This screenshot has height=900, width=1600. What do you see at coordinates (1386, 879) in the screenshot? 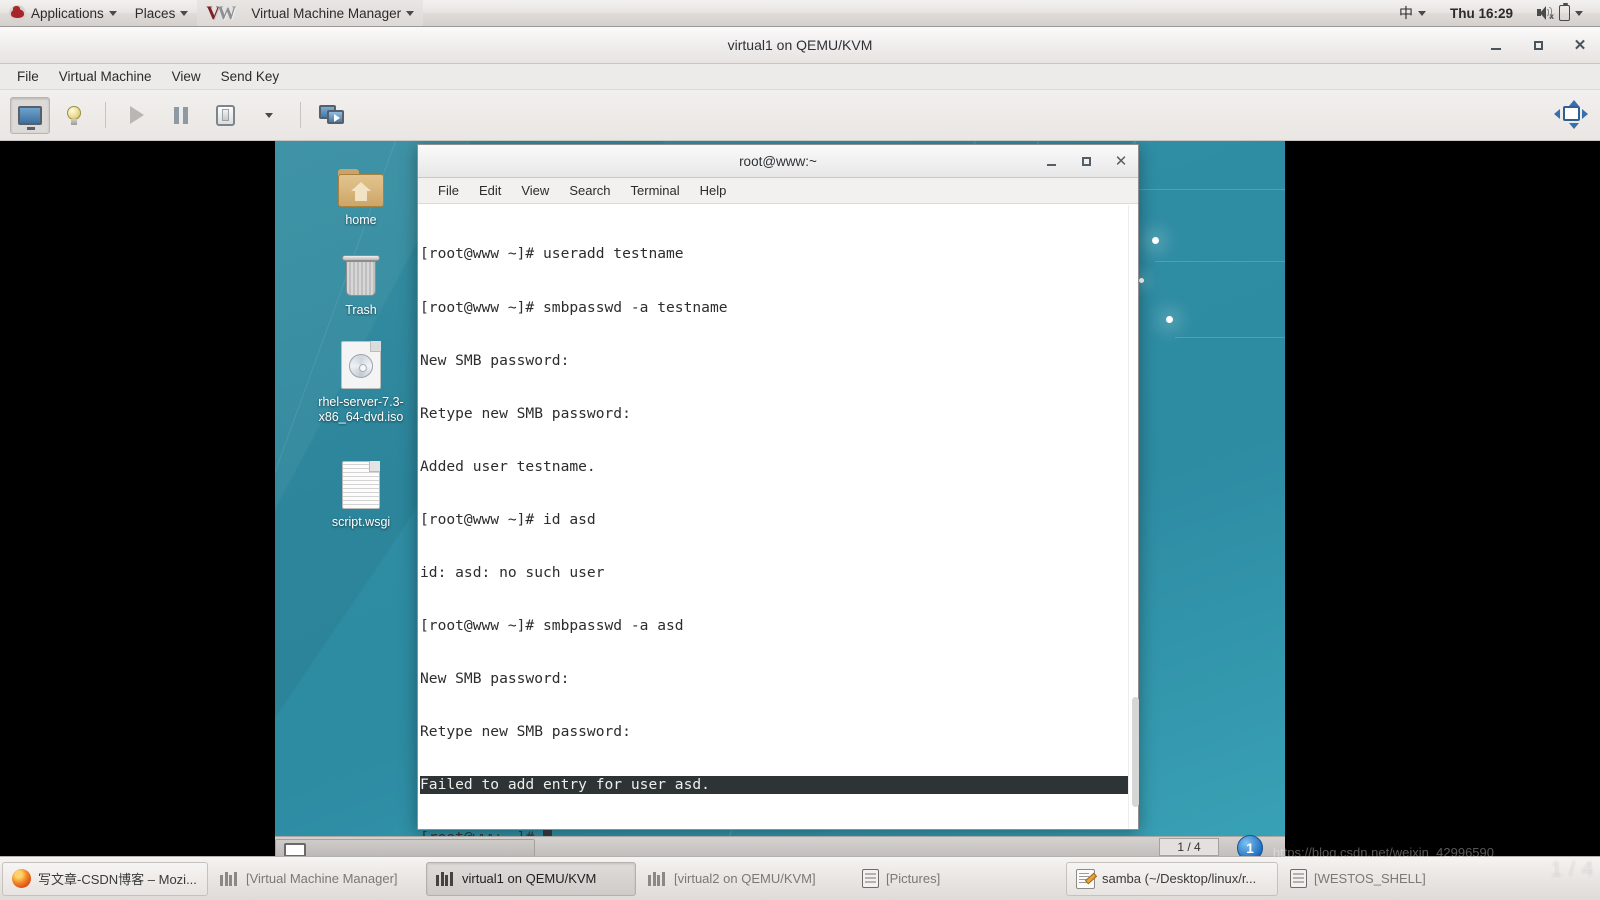
I see `taskbar-item-westos-shell: [WESTOS_SHELL]` at bounding box center [1386, 879].